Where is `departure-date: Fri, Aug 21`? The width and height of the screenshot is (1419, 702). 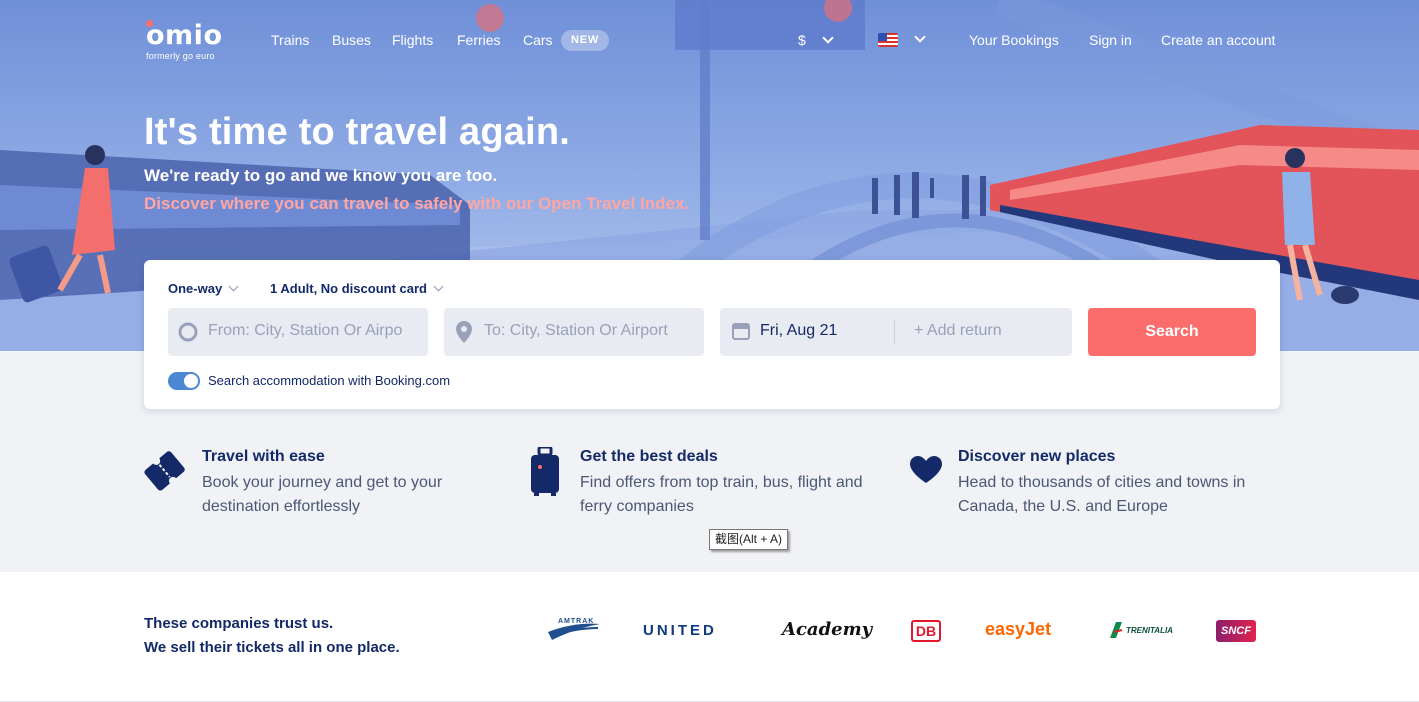
departure-date: Fri, Aug 21 is located at coordinates (798, 331).